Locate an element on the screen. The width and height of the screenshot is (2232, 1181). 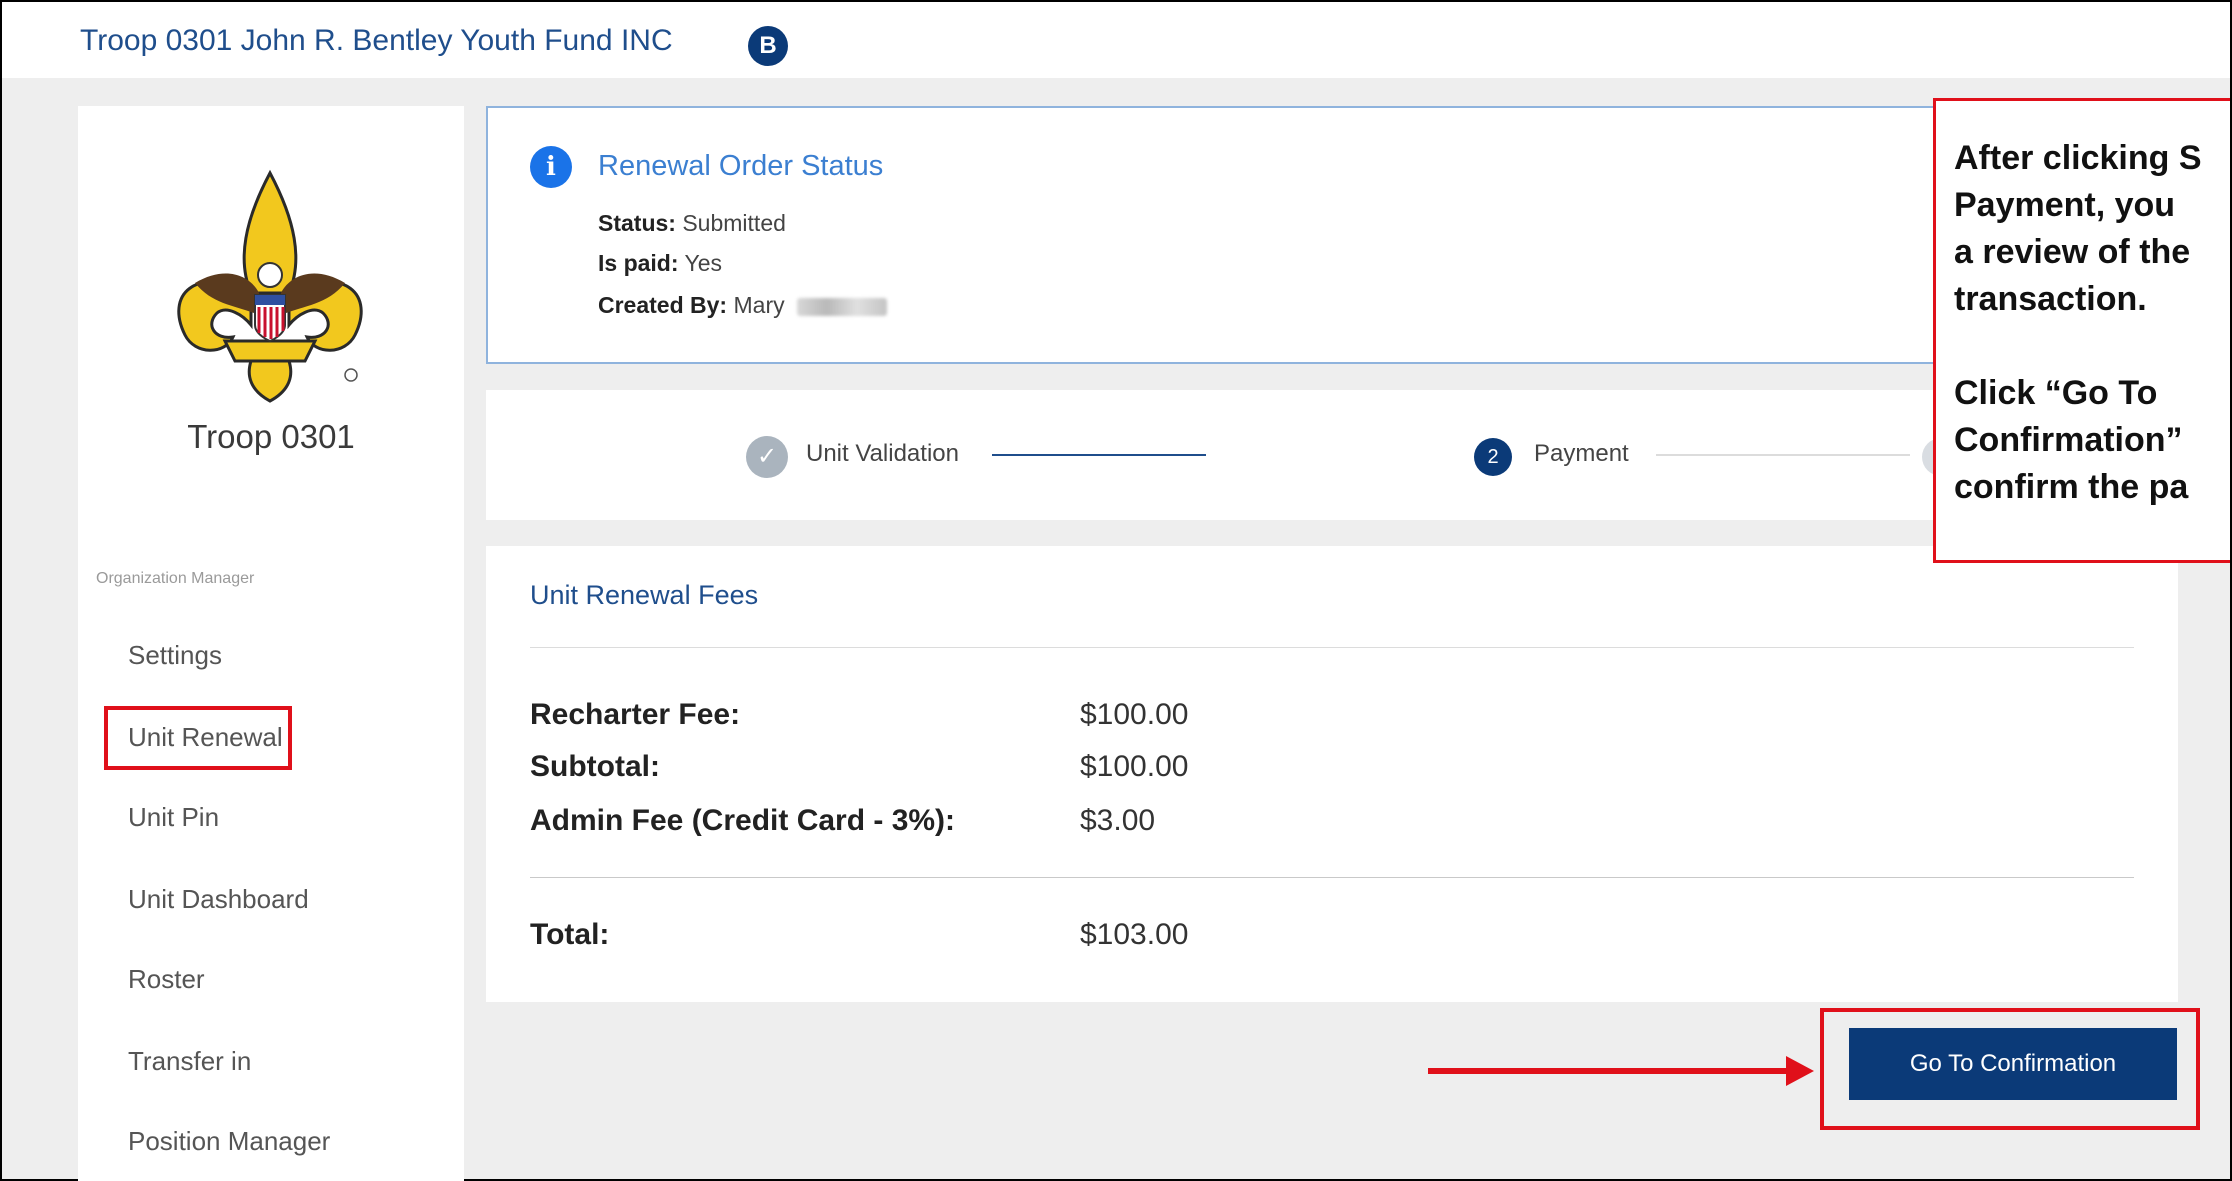
info-icon: i is located at coordinates (551, 167).